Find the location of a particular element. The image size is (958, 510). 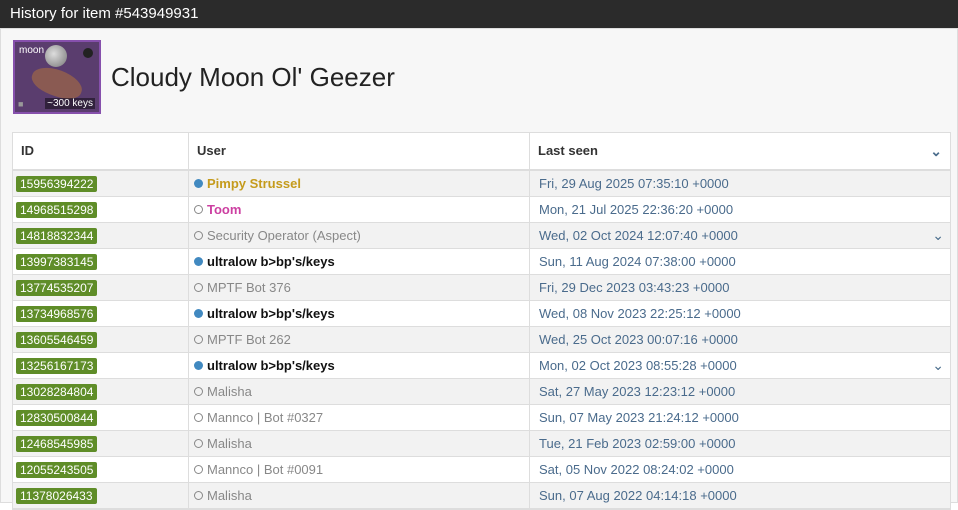

user-link: Security Operator (Aspect) is located at coordinates (284, 235).